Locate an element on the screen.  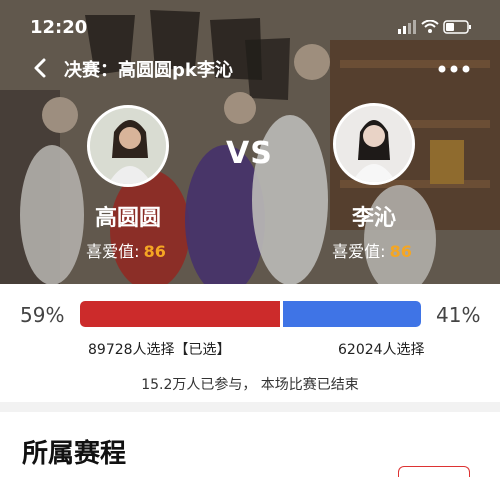
candidate-left-avatar is located at coordinates (128, 146).